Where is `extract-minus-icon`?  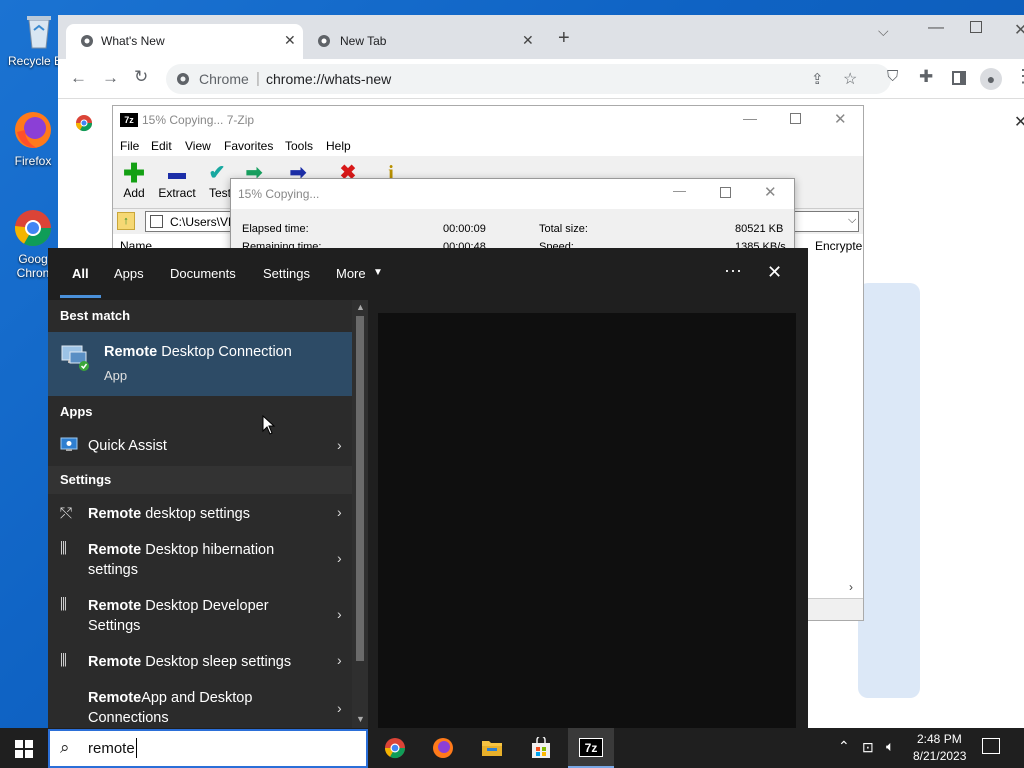
extract-minus-icon is located at coordinates (177, 173).